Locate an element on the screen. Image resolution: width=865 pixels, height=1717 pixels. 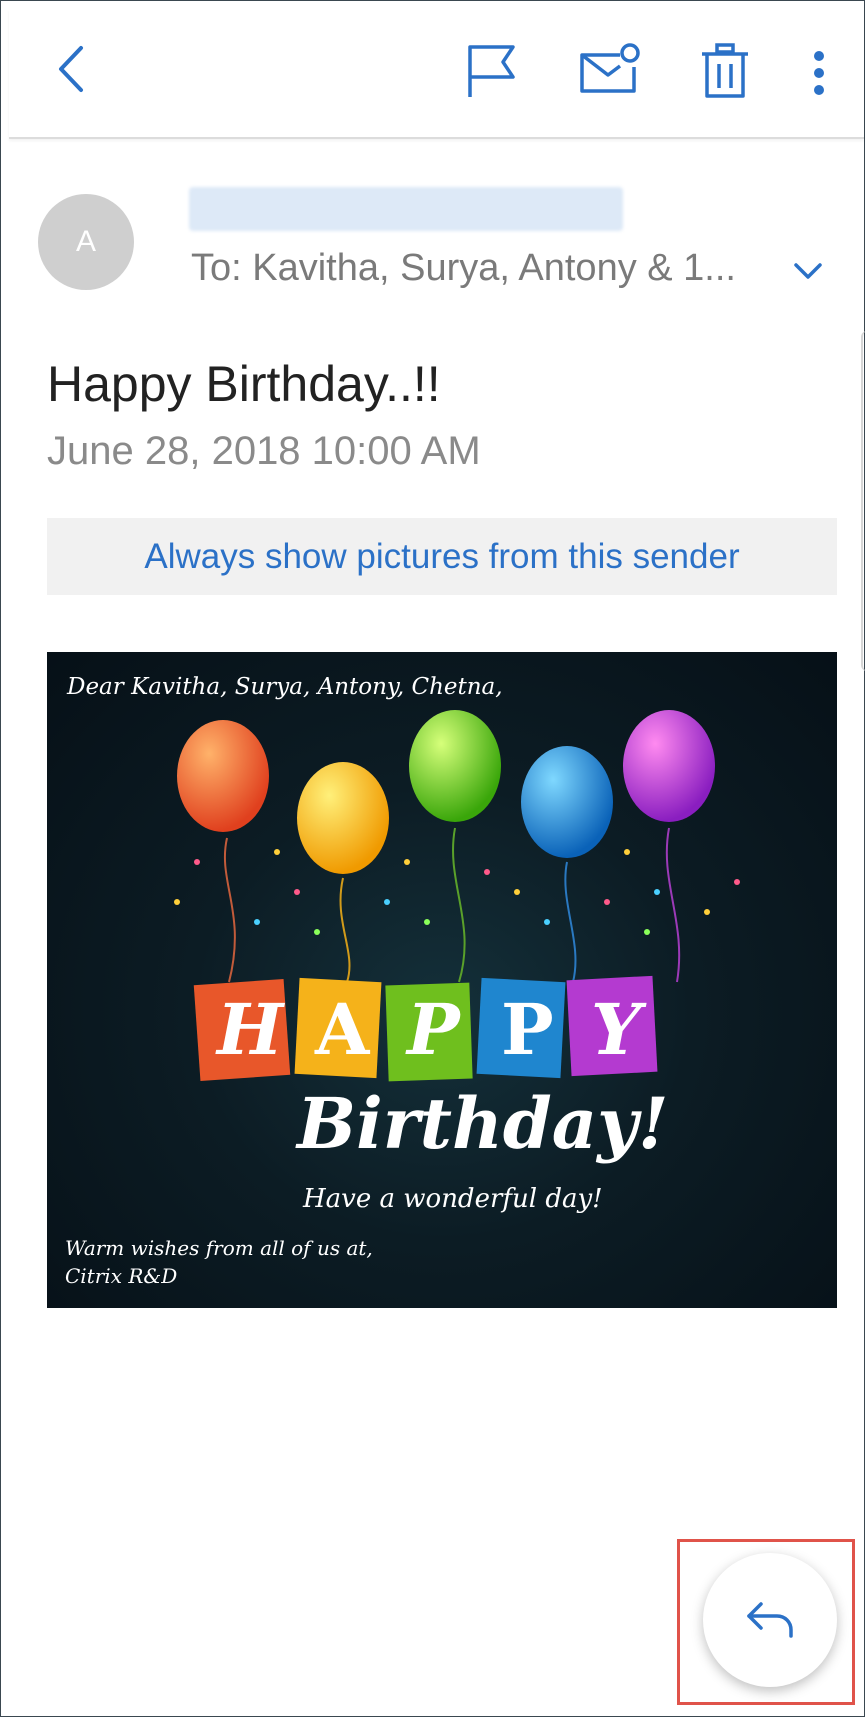
email-subject: Happy Birthday..!! is located at coordinates (244, 384).